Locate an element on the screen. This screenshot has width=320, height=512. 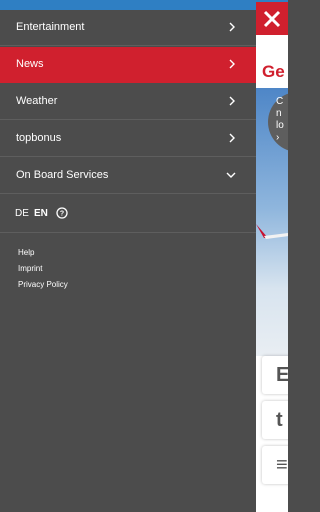
promo-line: lo is located at coordinates (280, 125).